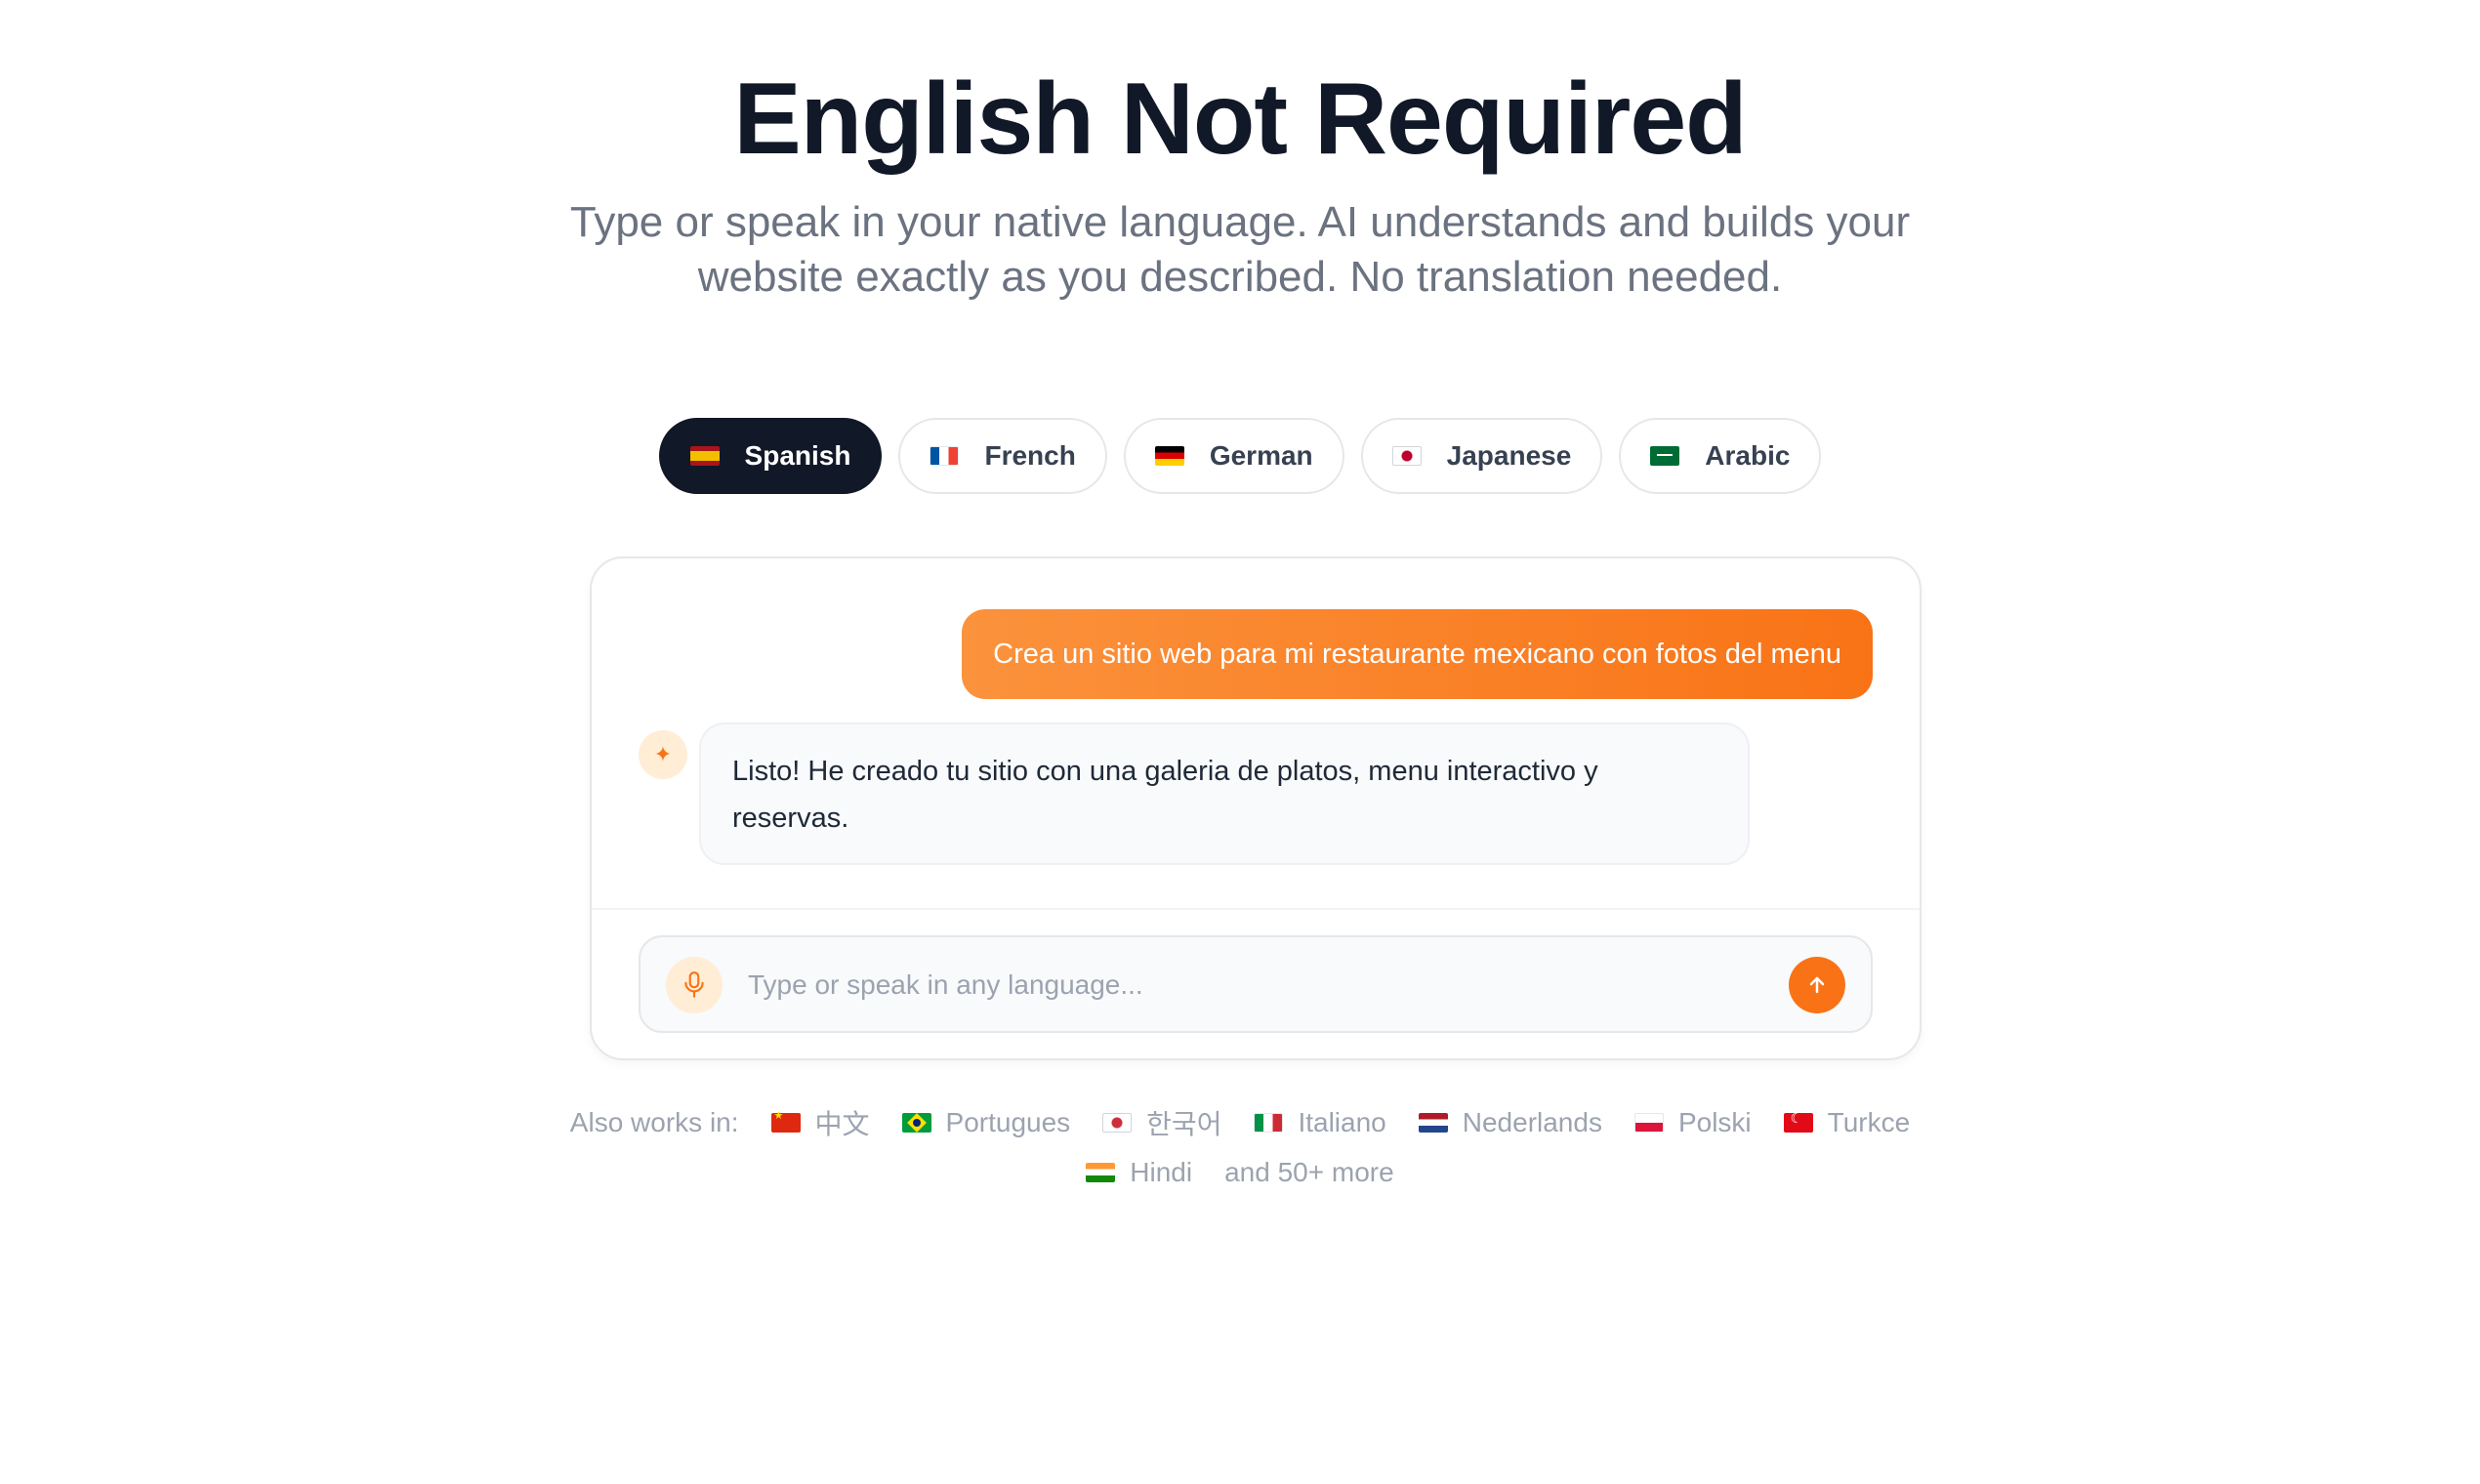 The width and height of the screenshot is (2480, 1484). I want to click on tab-spanish: Spanish, so click(770, 456).